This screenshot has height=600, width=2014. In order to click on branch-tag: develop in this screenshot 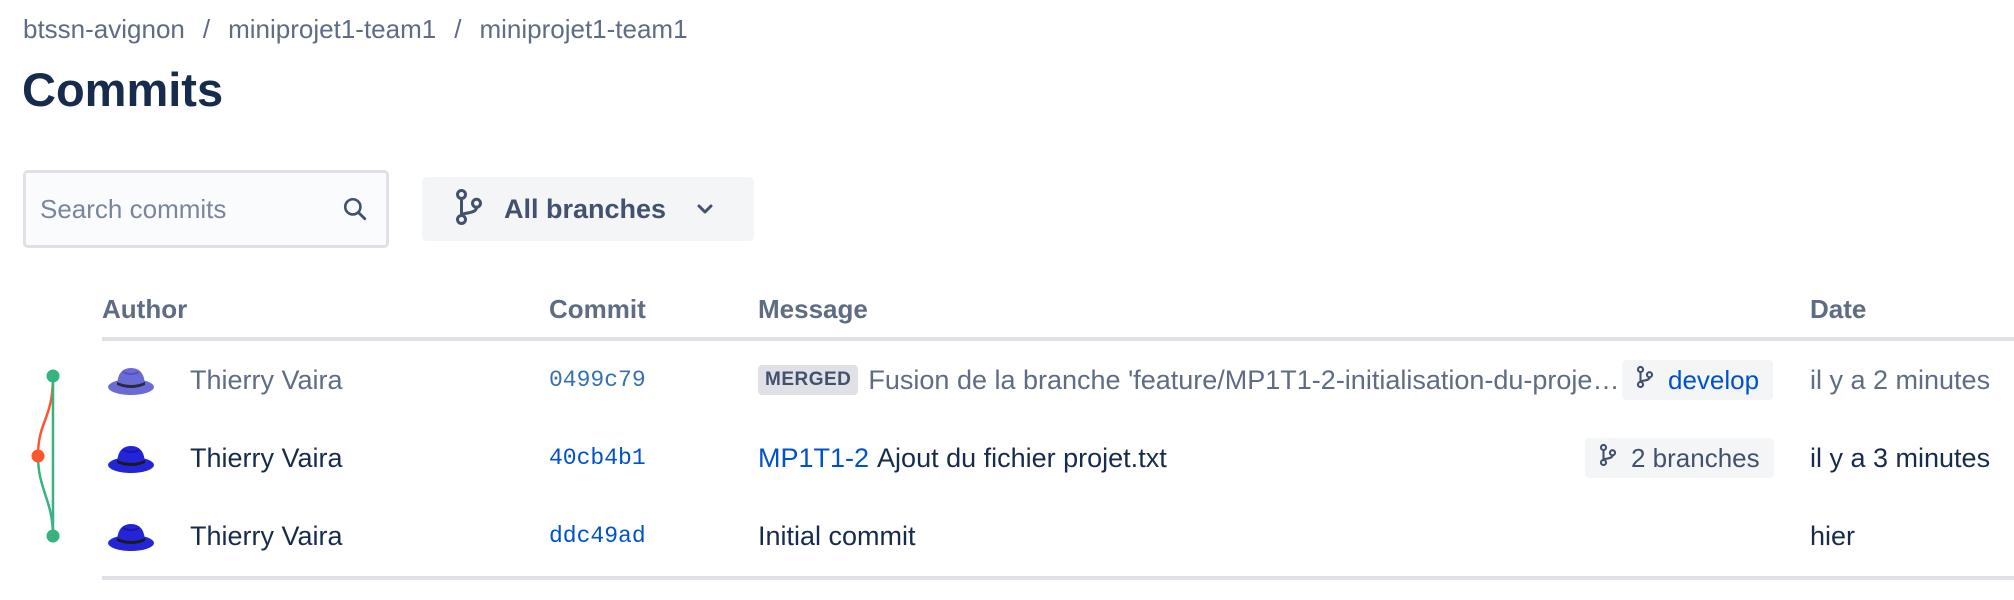, I will do `click(1698, 380)`.